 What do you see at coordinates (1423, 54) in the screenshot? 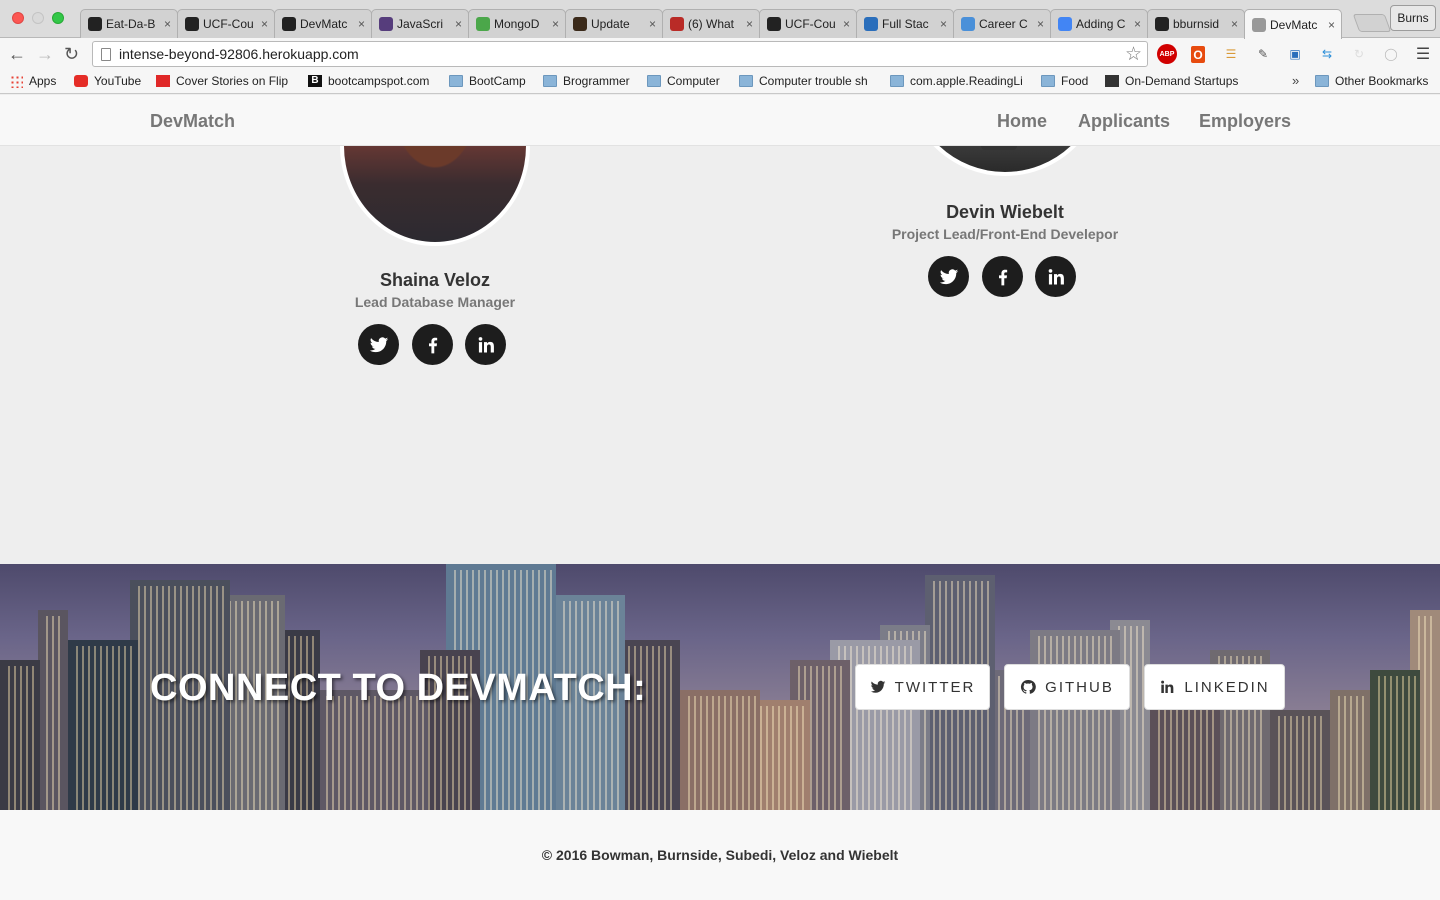
I see `menu-icon: ☰` at bounding box center [1423, 54].